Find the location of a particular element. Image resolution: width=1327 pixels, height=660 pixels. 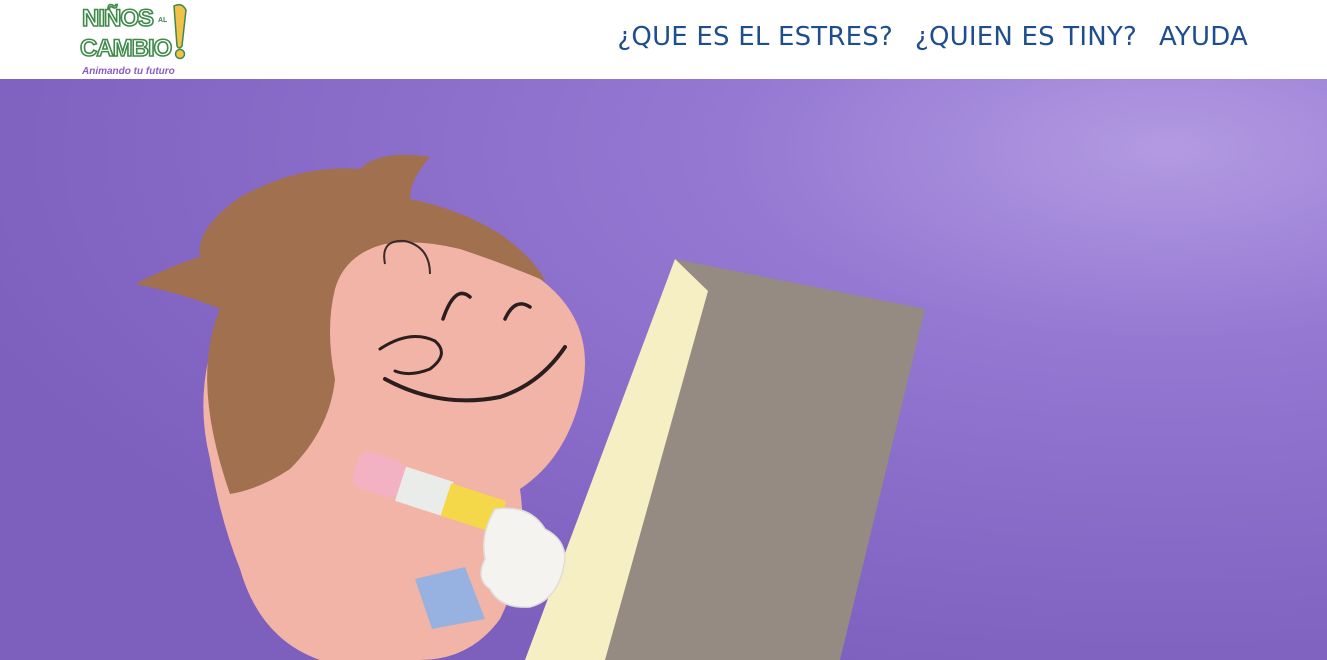

logo-line2: CAMBIO is located at coordinates (126, 48).